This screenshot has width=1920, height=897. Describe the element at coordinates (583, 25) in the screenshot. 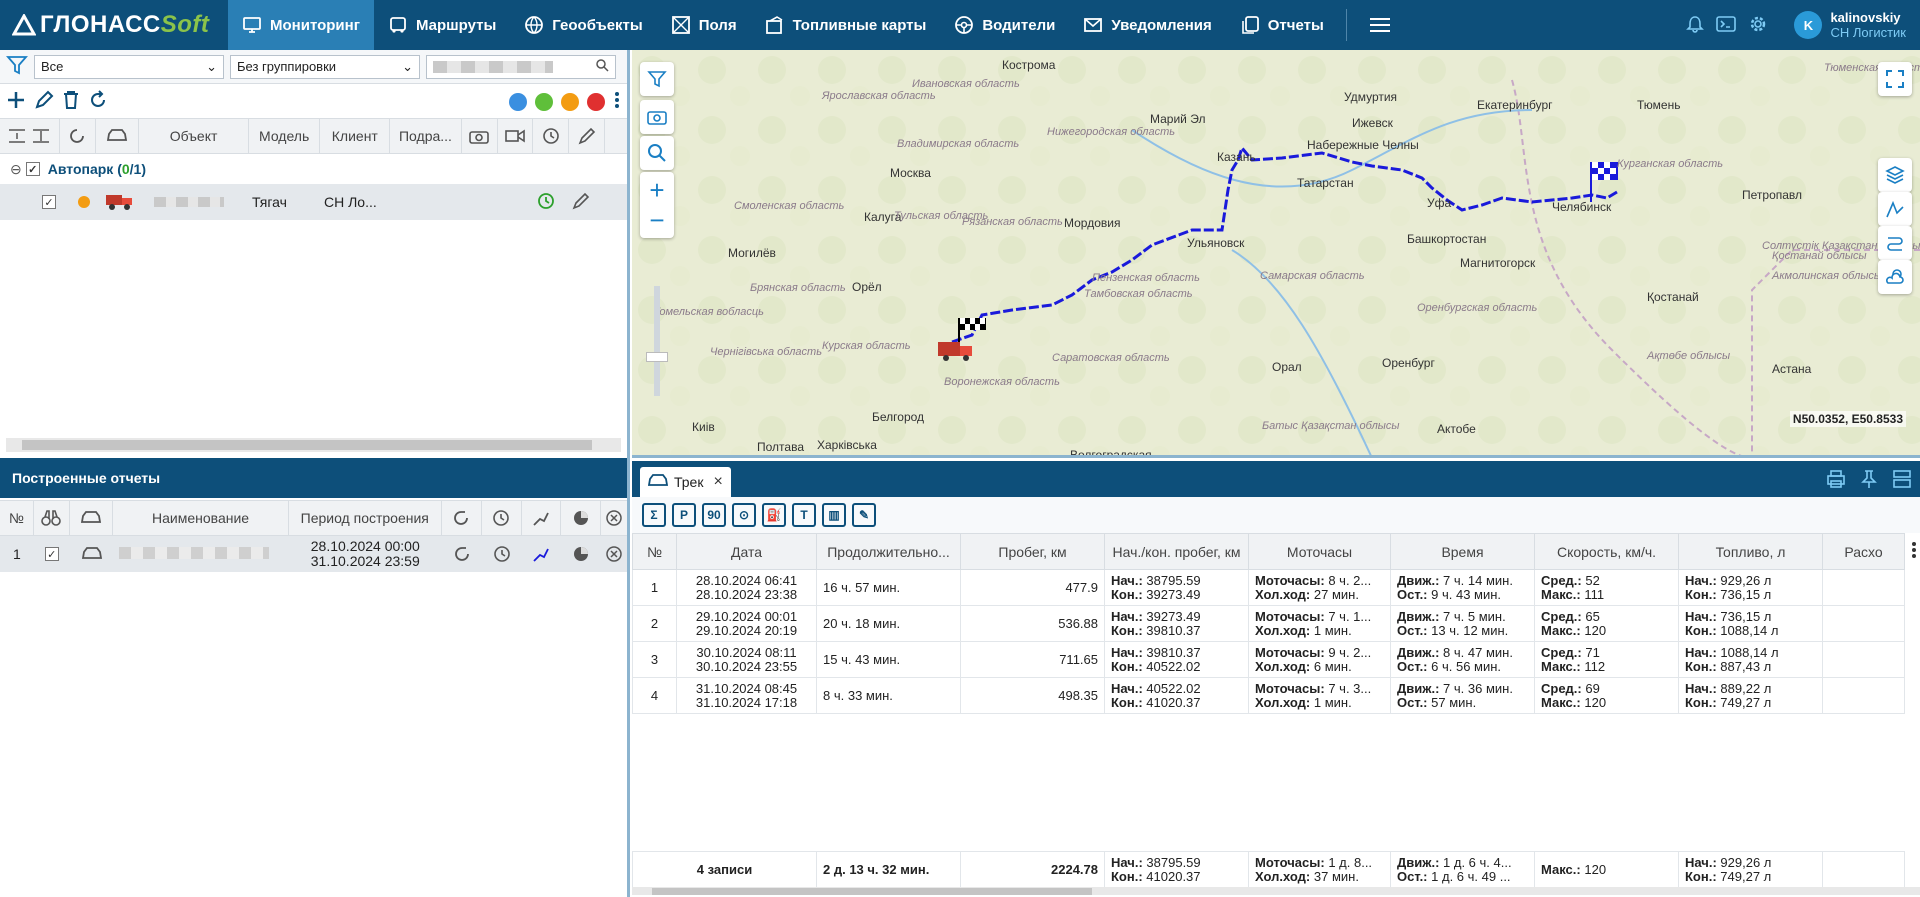

I see `nav-item-globe: Геообъекты` at that location.